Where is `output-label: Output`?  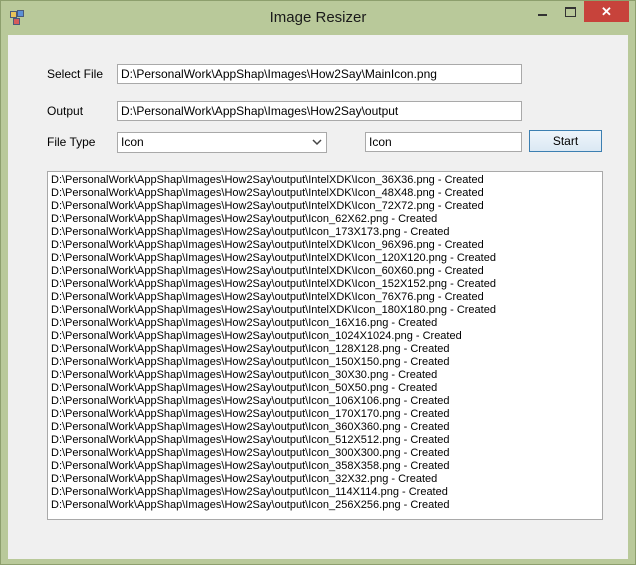
output-label: Output is located at coordinates (65, 111).